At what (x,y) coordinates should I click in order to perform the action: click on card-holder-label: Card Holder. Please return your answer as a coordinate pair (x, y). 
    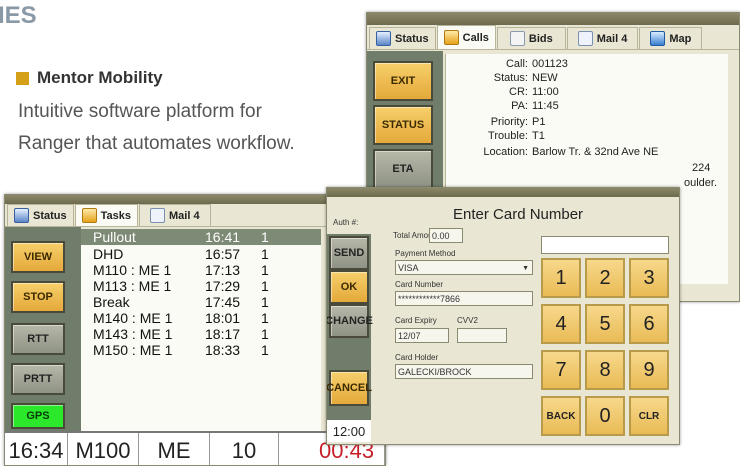
    Looking at the image, I should click on (417, 357).